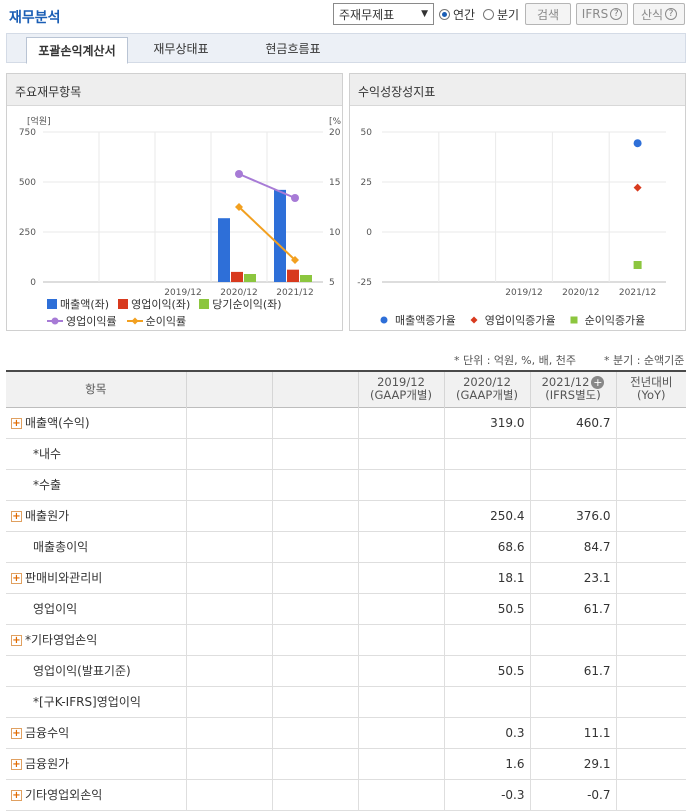 This screenshot has height=811, width=696. What do you see at coordinates (27, 233) in the screenshot?
I see `y-tick-label: 250` at bounding box center [27, 233].